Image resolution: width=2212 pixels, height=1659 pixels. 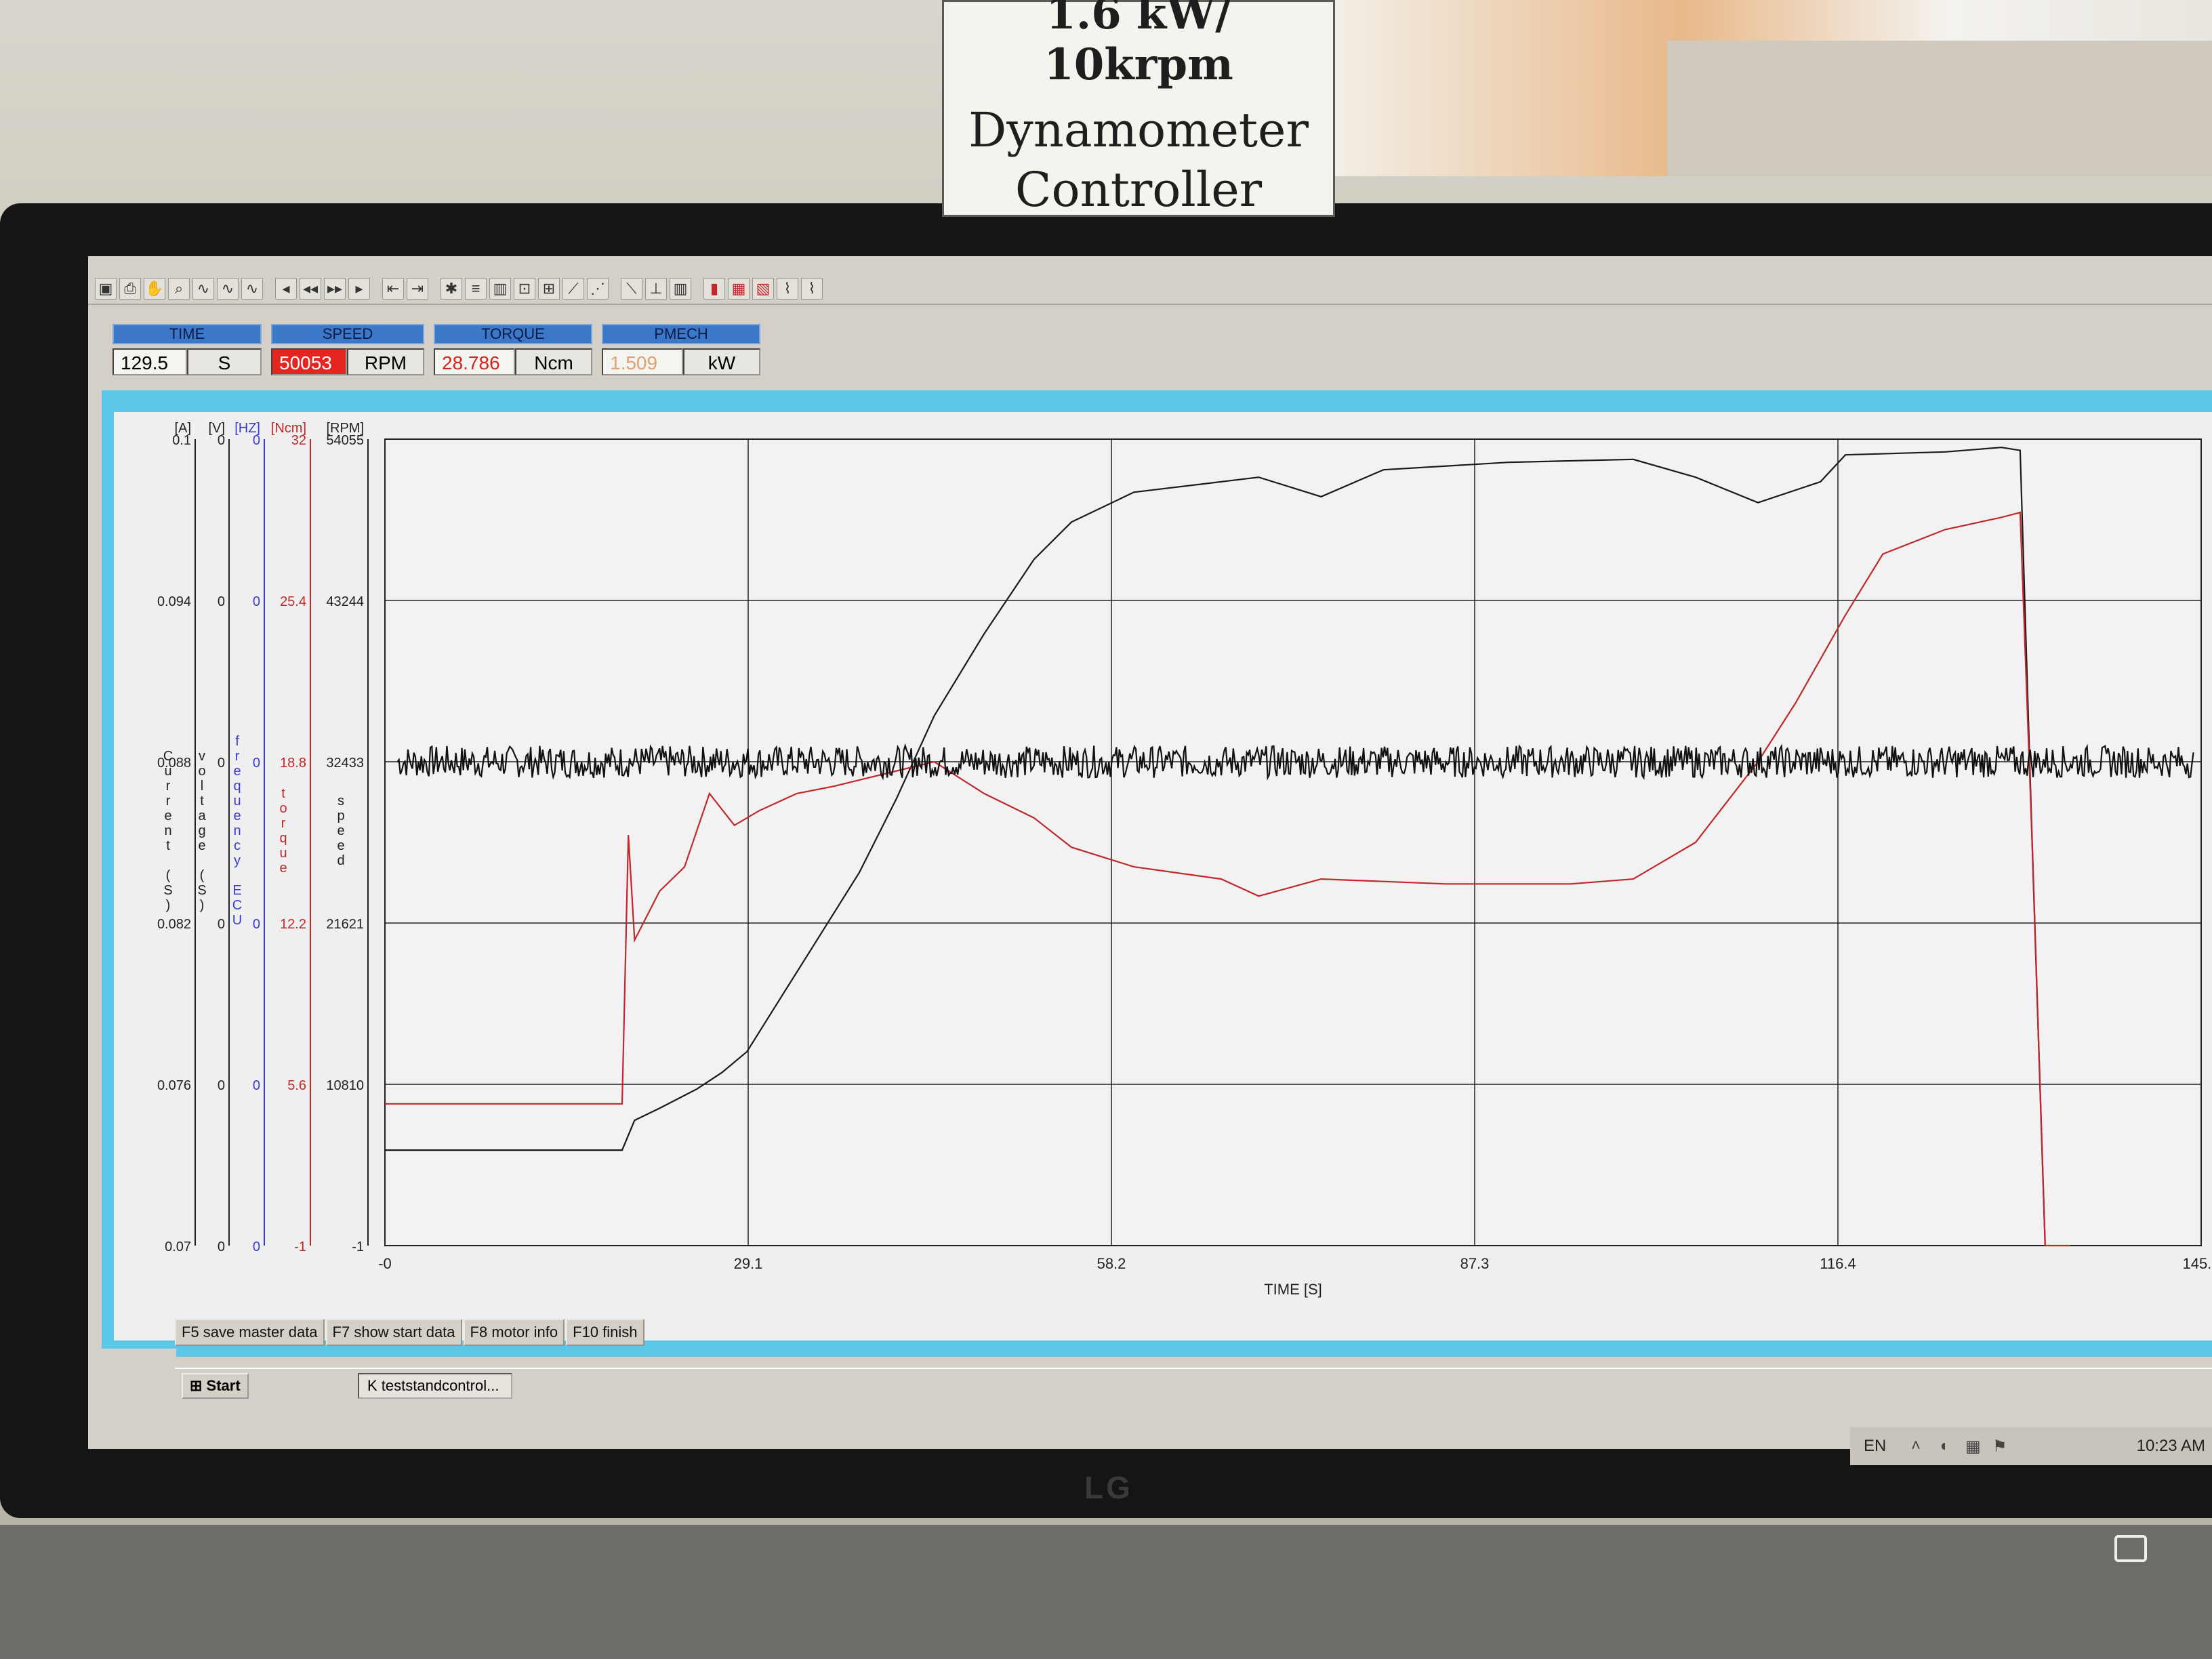 What do you see at coordinates (1875, 1447) in the screenshot?
I see `language-indicator: EN` at bounding box center [1875, 1447].